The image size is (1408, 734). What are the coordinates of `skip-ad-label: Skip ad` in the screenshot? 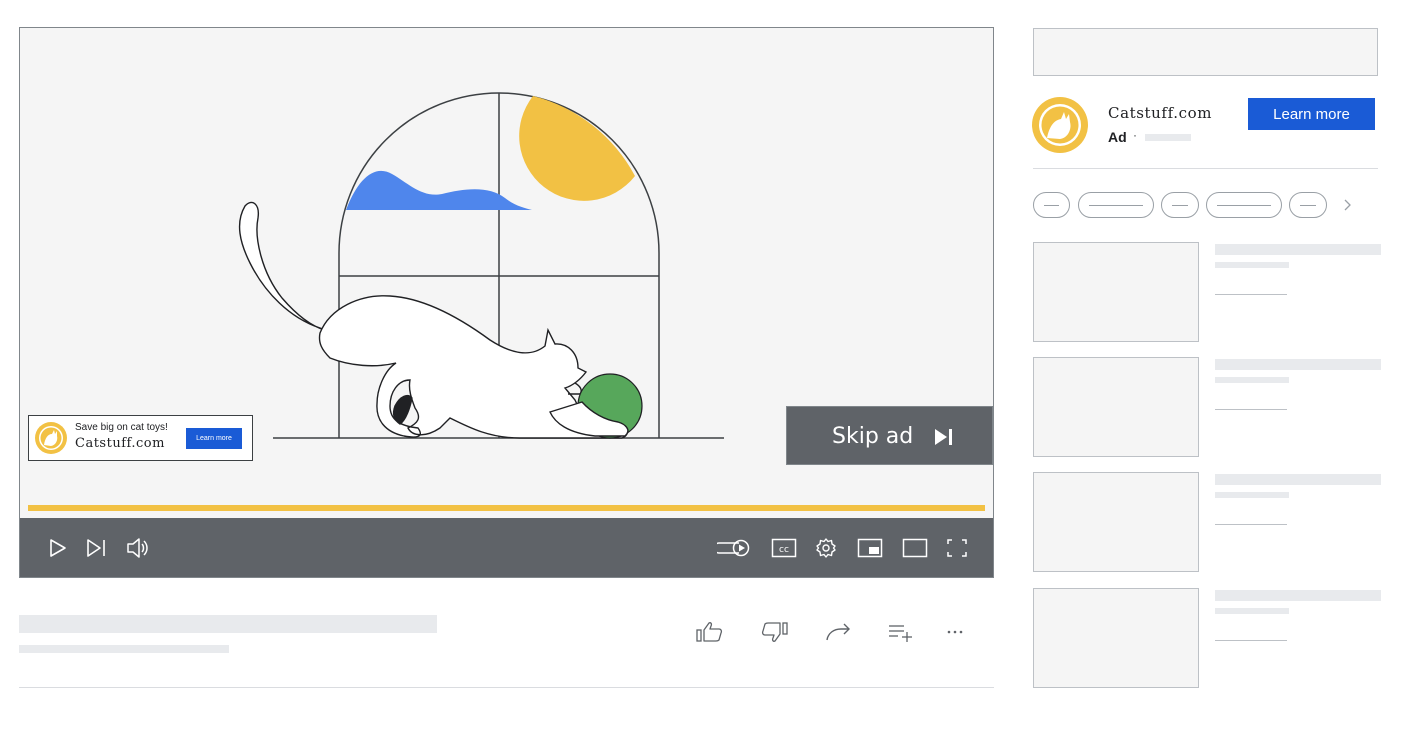 It's located at (873, 436).